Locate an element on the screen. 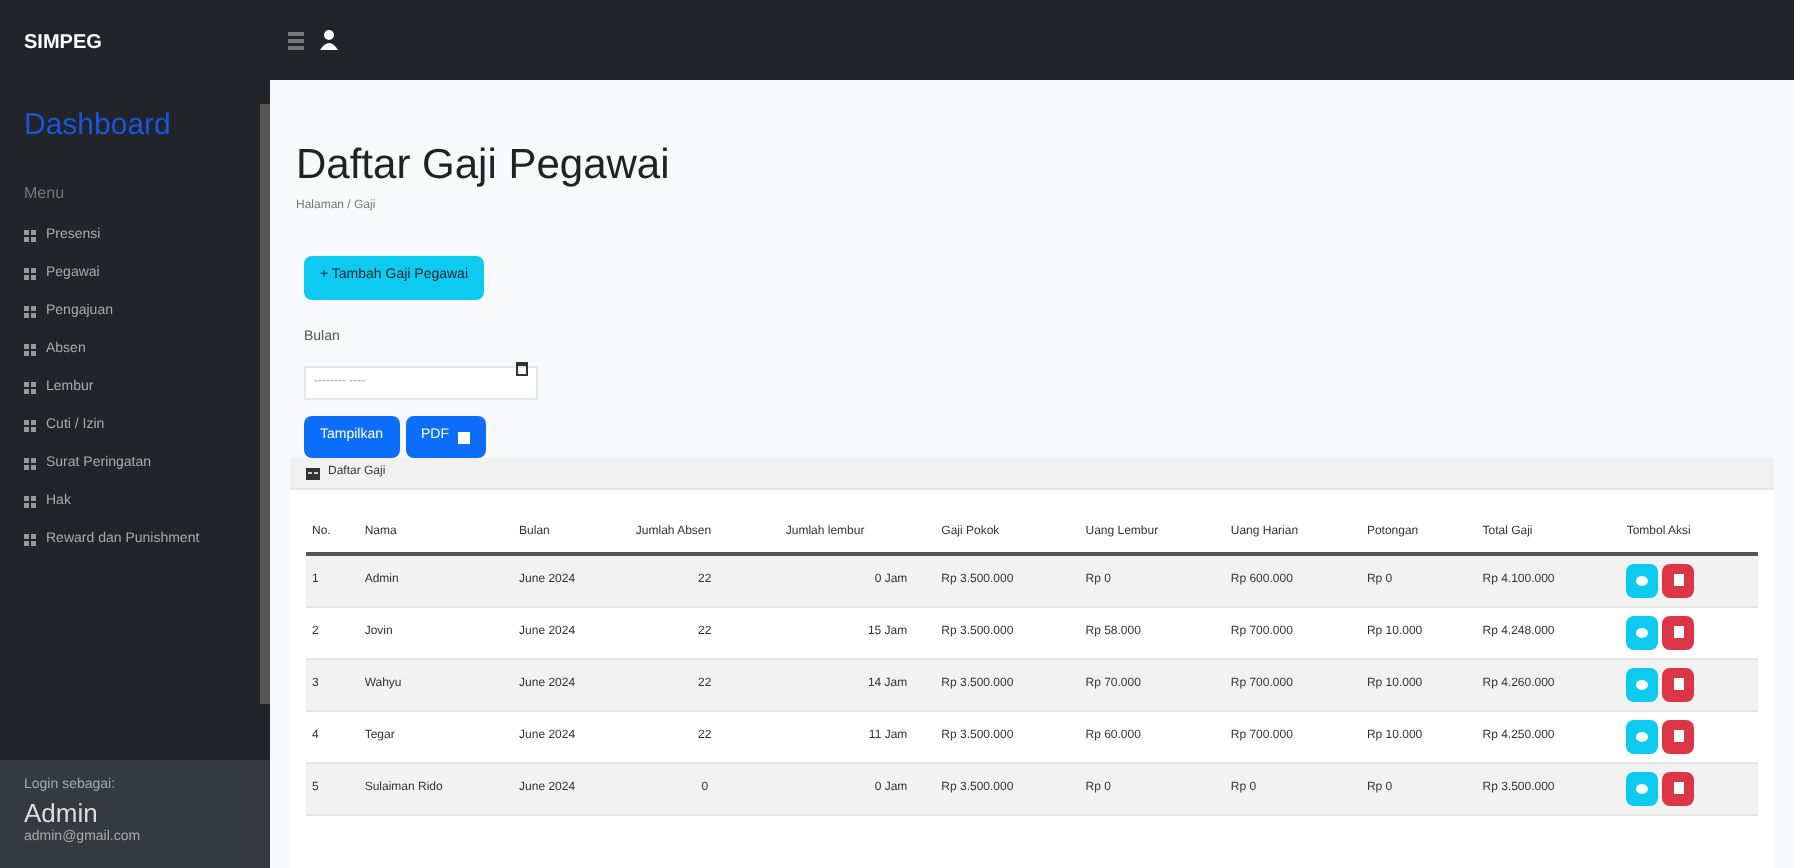 This screenshot has width=1794, height=868. user-icon is located at coordinates (329, 40).